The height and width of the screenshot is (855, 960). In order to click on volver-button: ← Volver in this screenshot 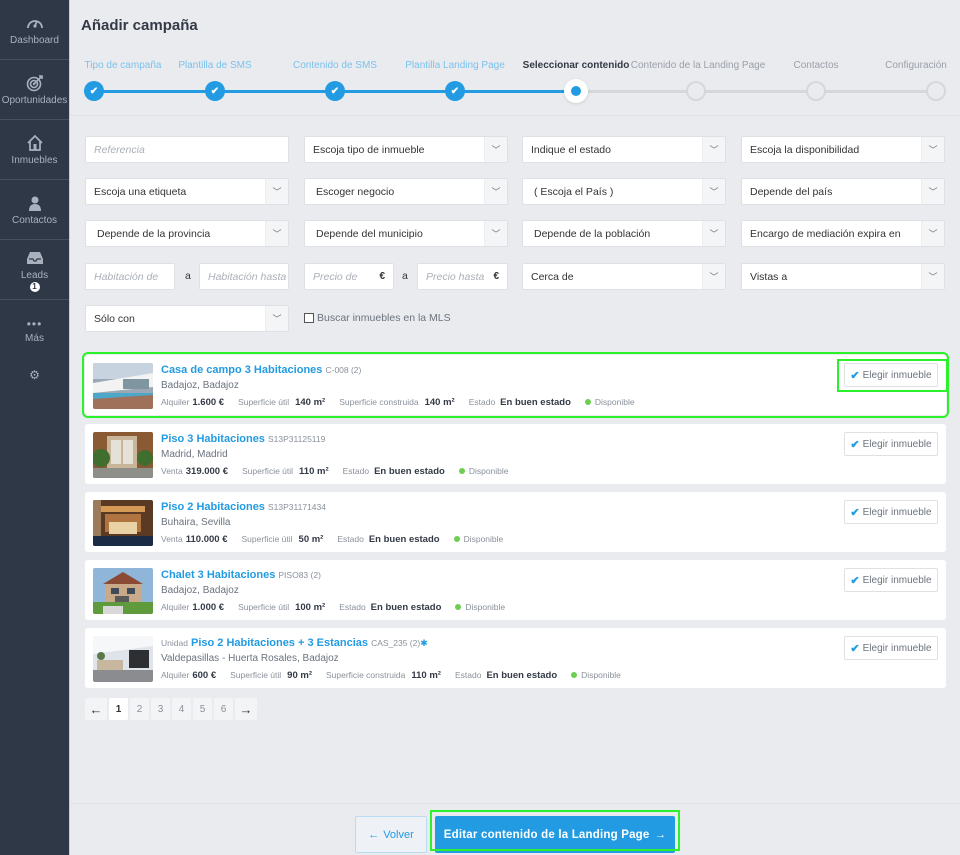, I will do `click(391, 834)`.